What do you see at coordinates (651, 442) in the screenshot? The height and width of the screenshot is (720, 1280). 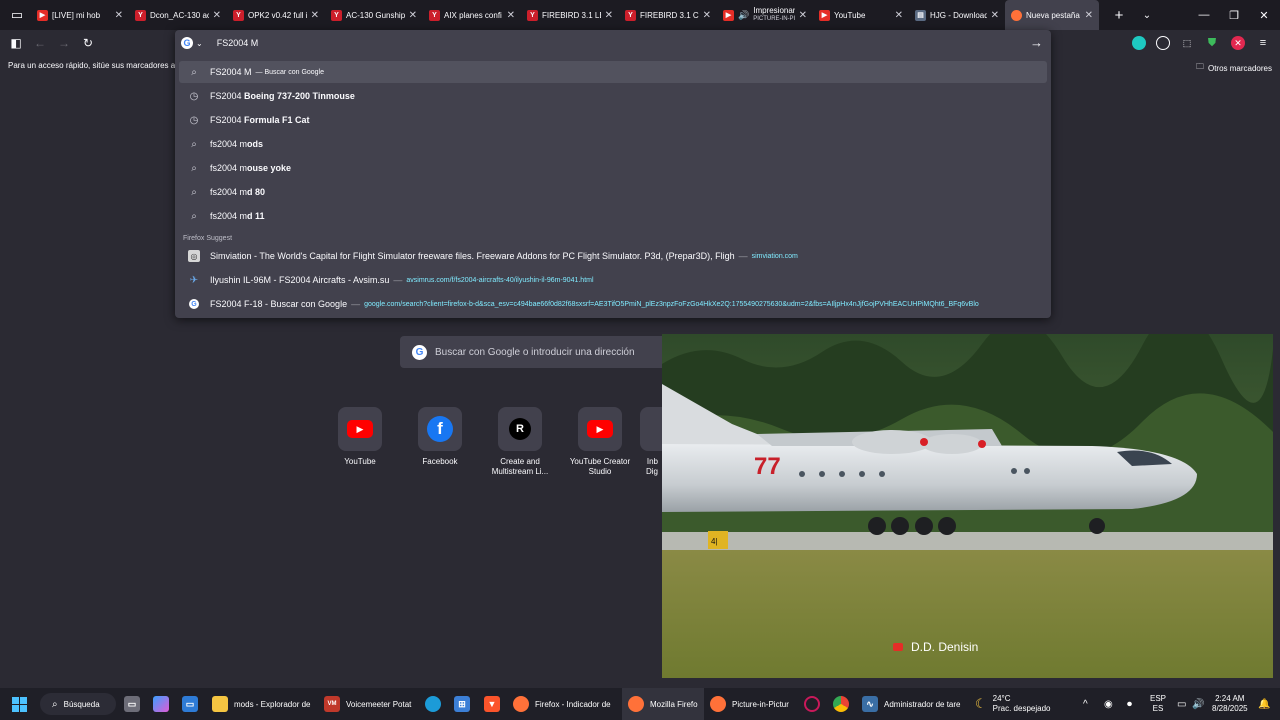 I see `shortcut-inbox: Inb Dig` at bounding box center [651, 442].